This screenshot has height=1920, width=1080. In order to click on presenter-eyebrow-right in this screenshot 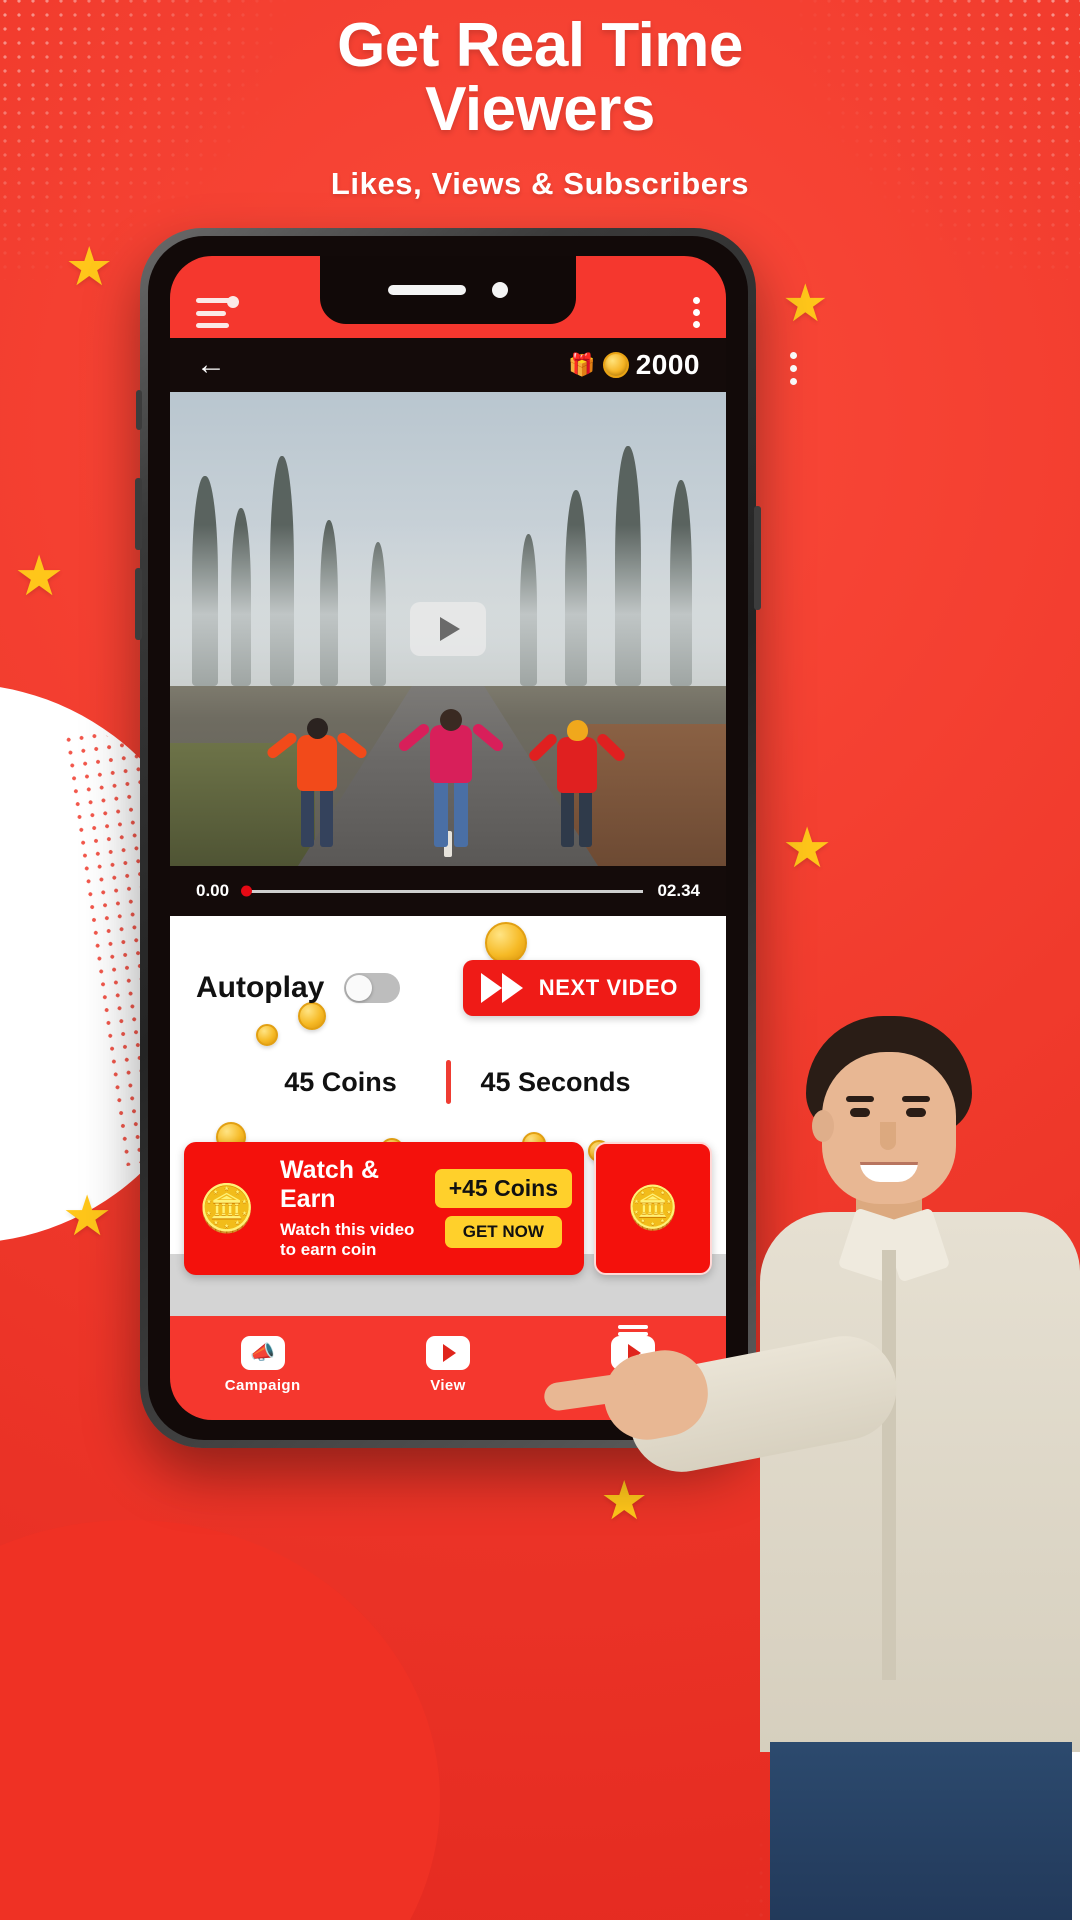, I will do `click(916, 1099)`.